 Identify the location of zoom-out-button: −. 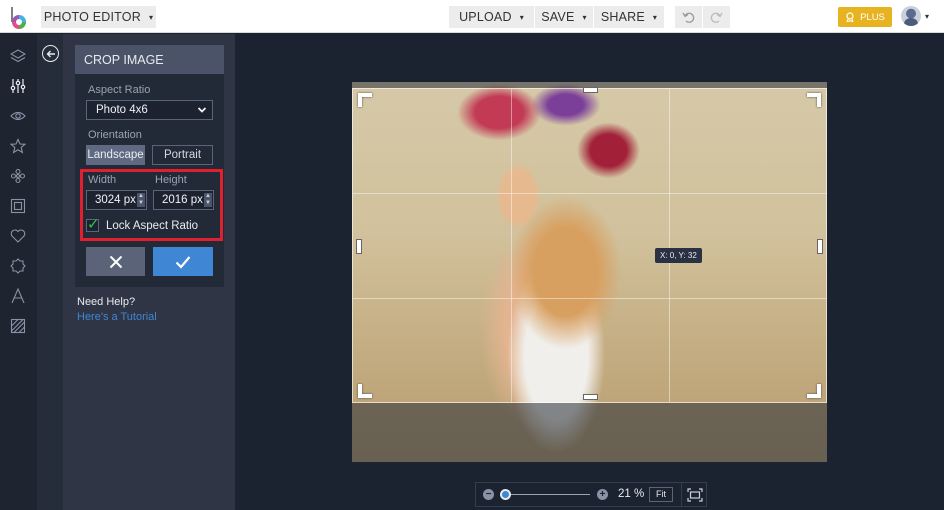
(488, 494).